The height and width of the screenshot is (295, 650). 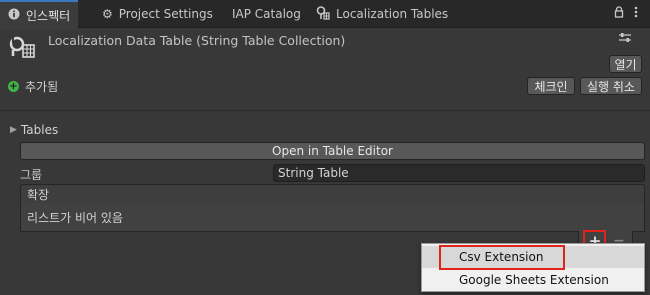 I want to click on more-options-icon, so click(x=636, y=13).